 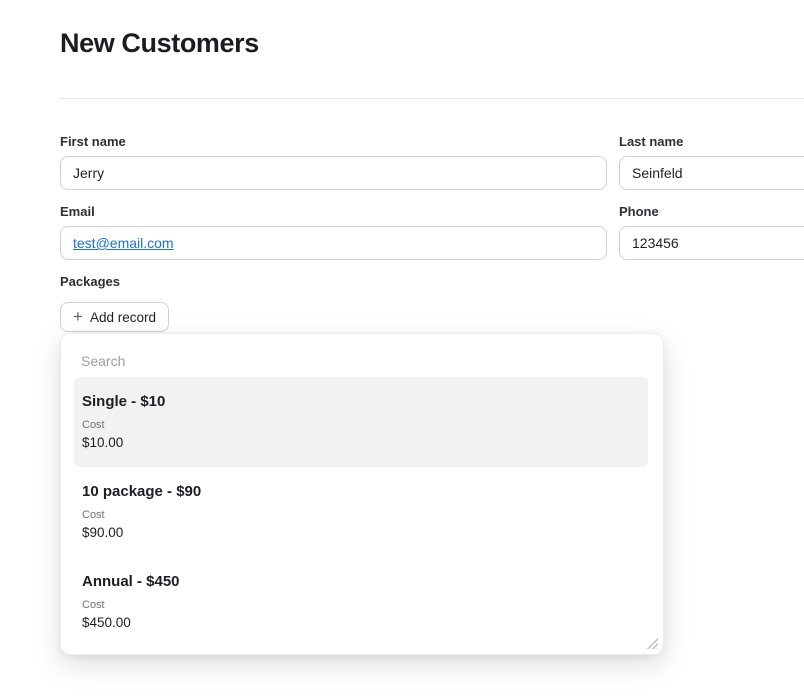 What do you see at coordinates (333, 173) in the screenshot?
I see `first-name-input` at bounding box center [333, 173].